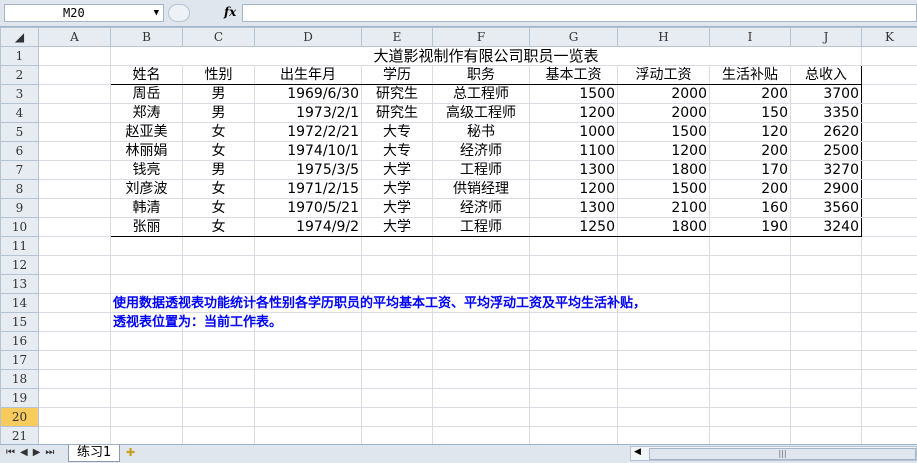 This screenshot has height=463, width=917. Describe the element at coordinates (663, 113) in the screenshot. I see `data-cell: 2000` at that location.